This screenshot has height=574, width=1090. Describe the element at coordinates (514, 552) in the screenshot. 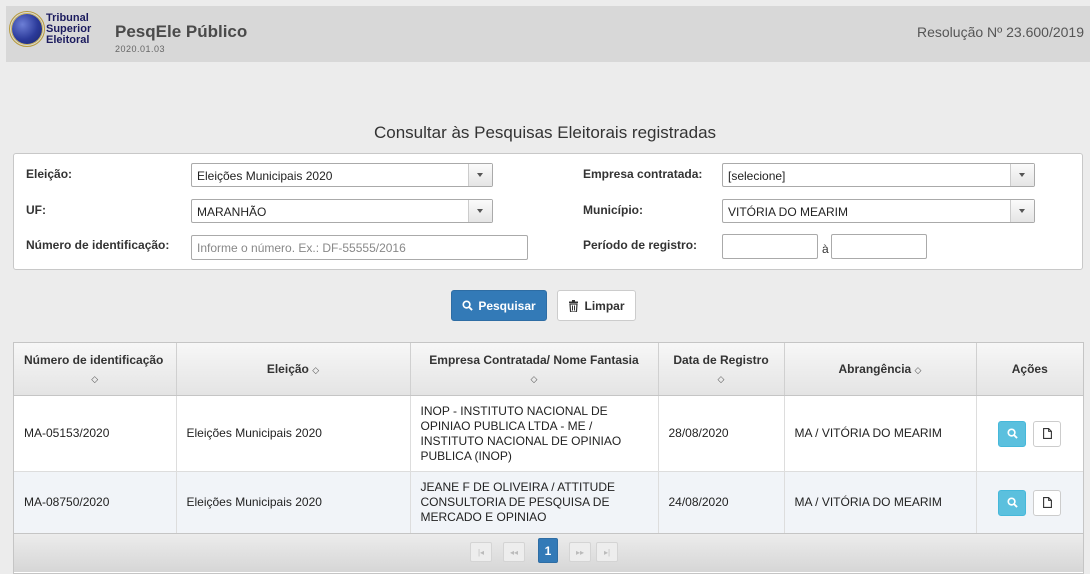

I see `prev-page-icon: ◂◂` at that location.